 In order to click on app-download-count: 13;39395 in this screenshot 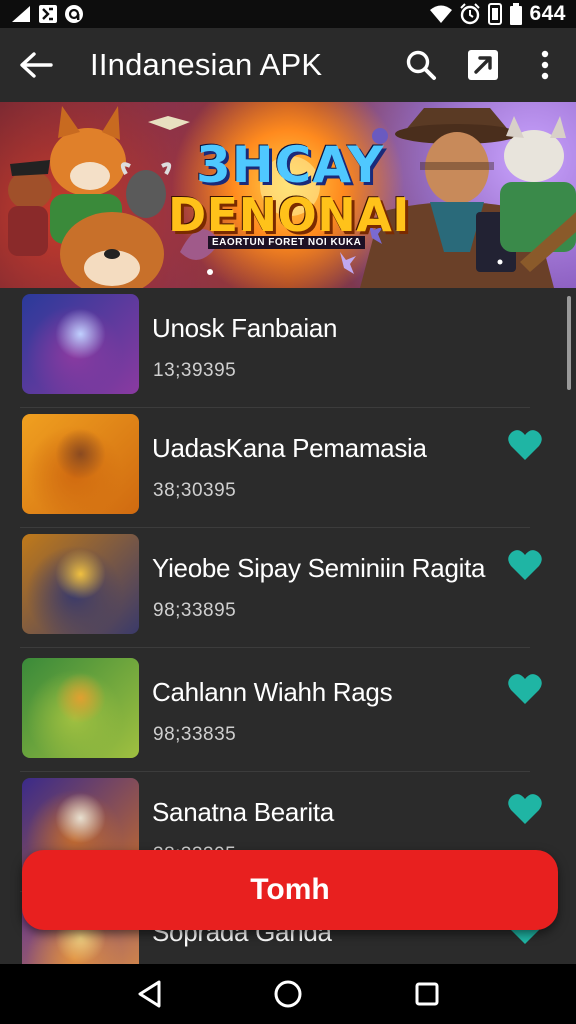, I will do `click(195, 370)`.